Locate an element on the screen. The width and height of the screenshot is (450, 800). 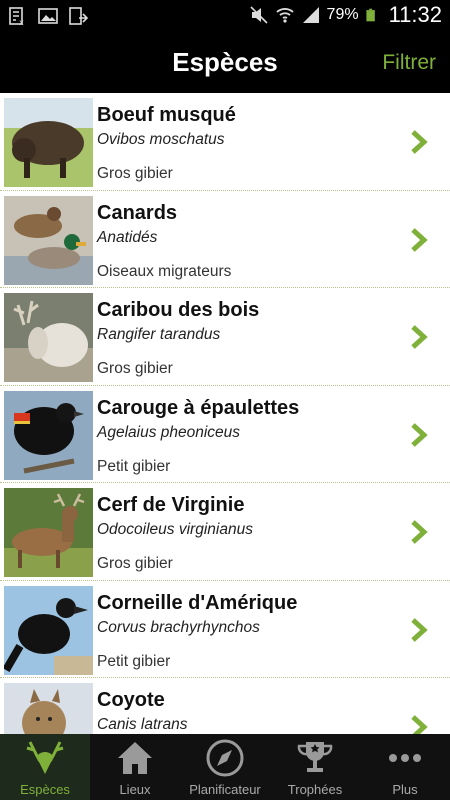
more-dots-icon is located at coordinates (405, 758).